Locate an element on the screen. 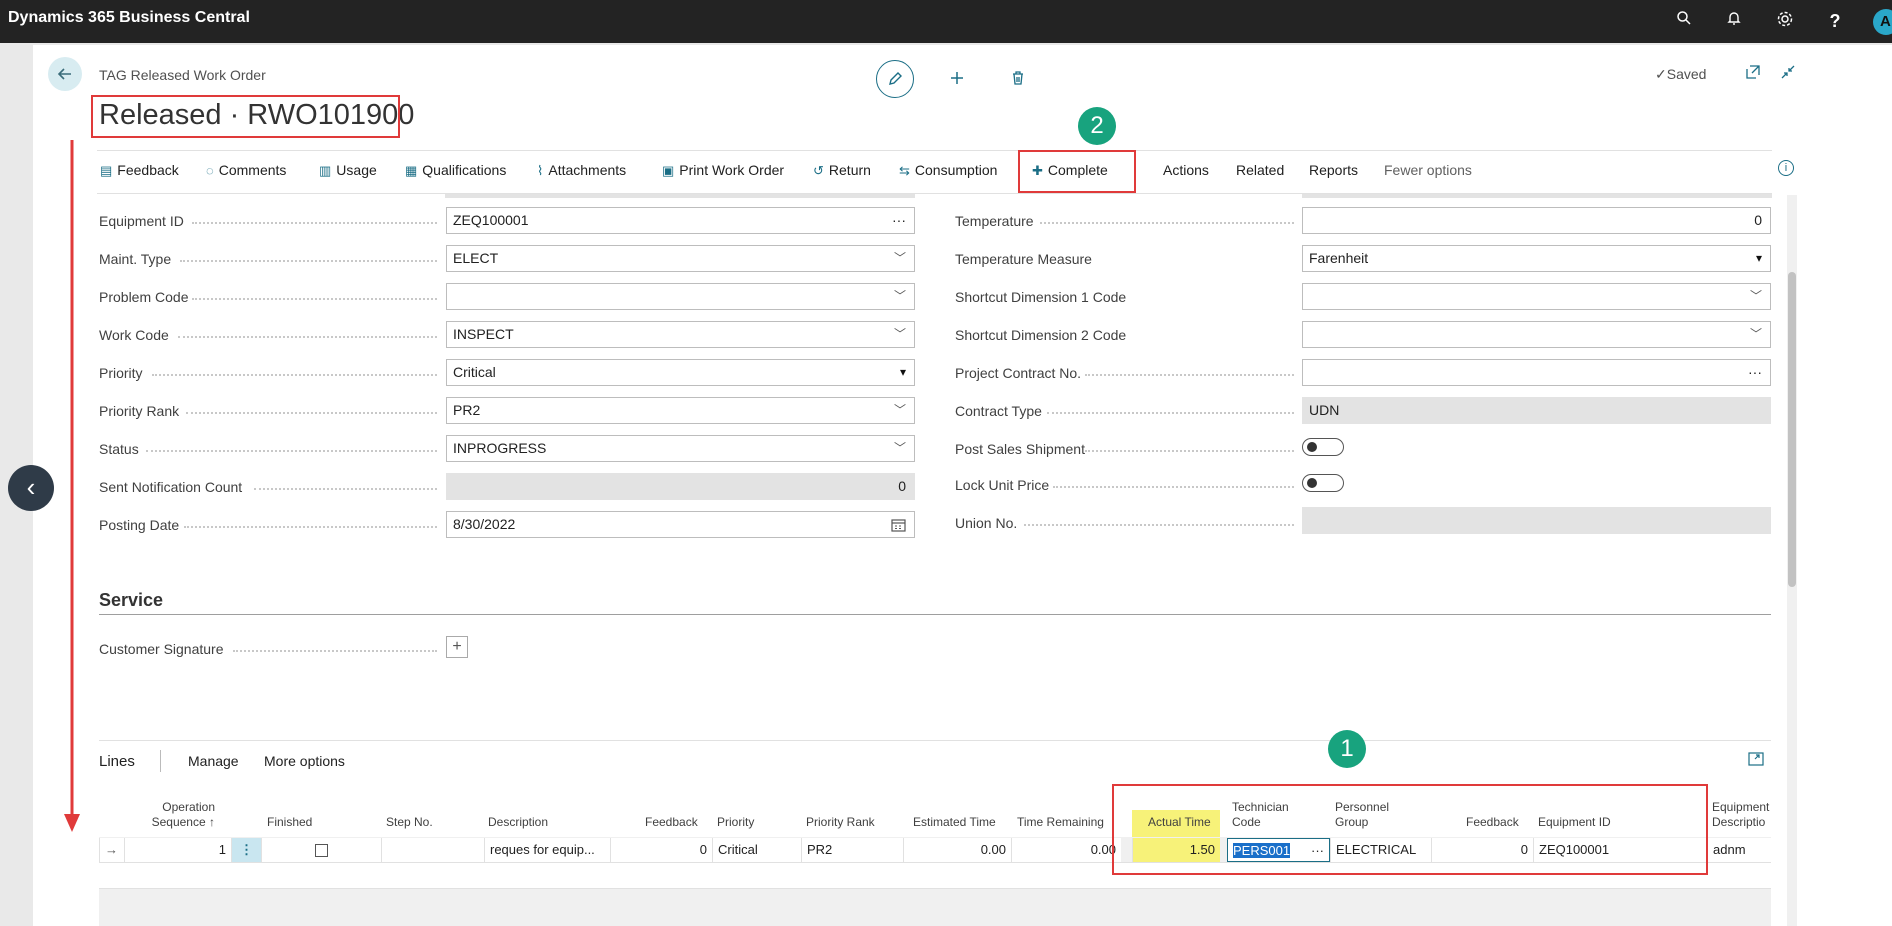  label-priority: Priority is located at coordinates (121, 373).